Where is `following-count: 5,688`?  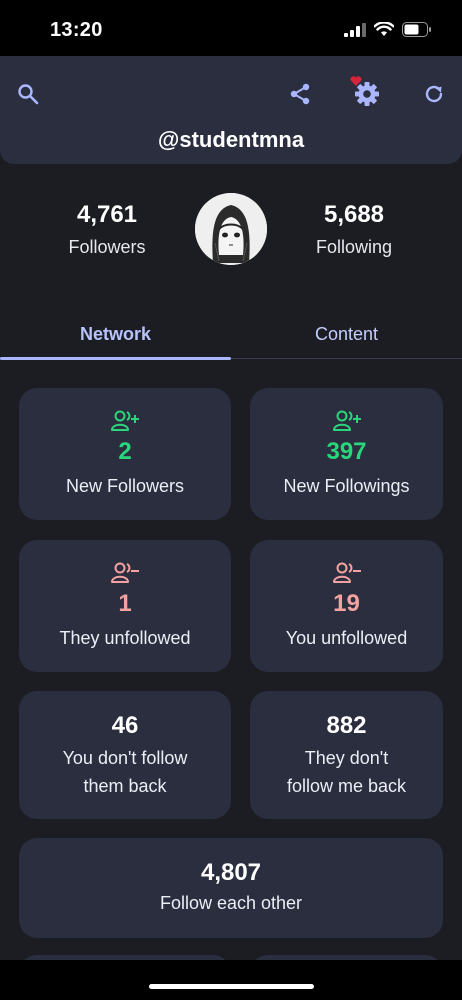 following-count: 5,688 is located at coordinates (354, 214).